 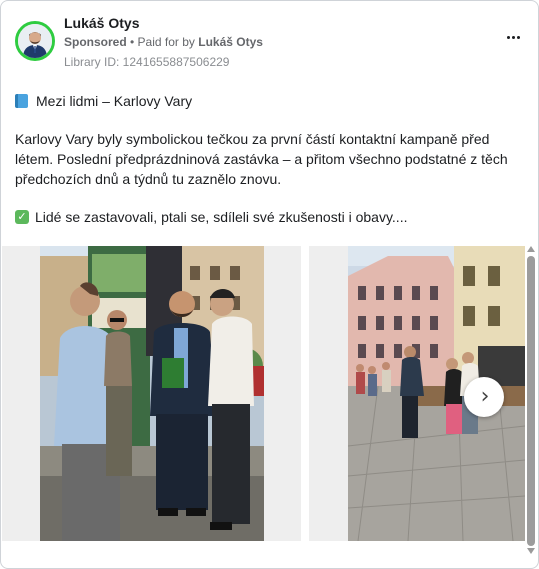 I want to click on scroll-thumb, so click(x=531, y=401).